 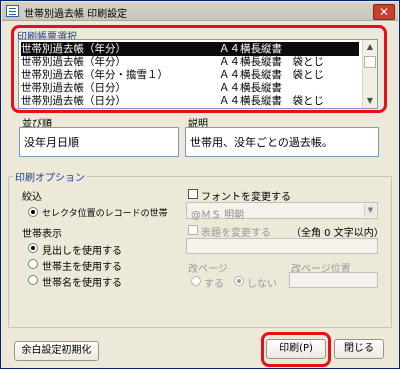 What do you see at coordinates (33, 280) in the screenshot?
I see `display-radio-name` at bounding box center [33, 280].